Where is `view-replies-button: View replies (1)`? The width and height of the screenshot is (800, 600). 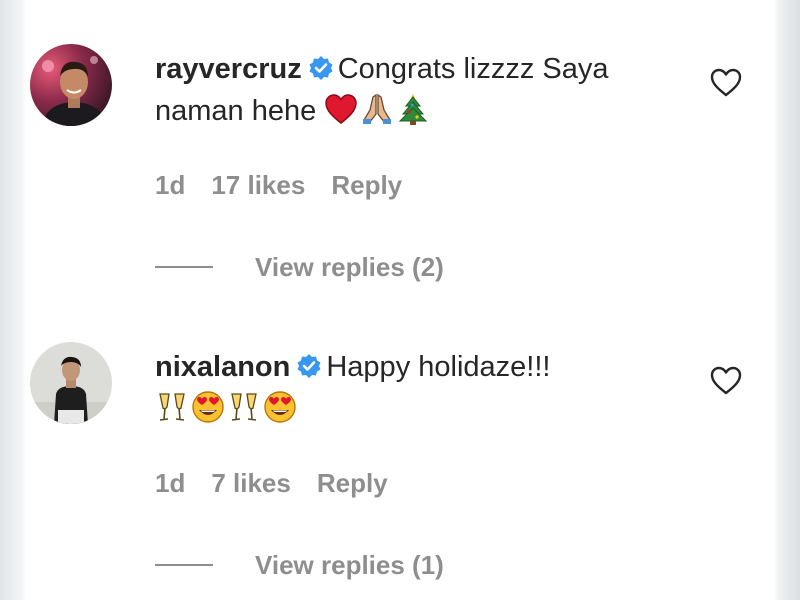 view-replies-button: View replies (1) is located at coordinates (299, 565).